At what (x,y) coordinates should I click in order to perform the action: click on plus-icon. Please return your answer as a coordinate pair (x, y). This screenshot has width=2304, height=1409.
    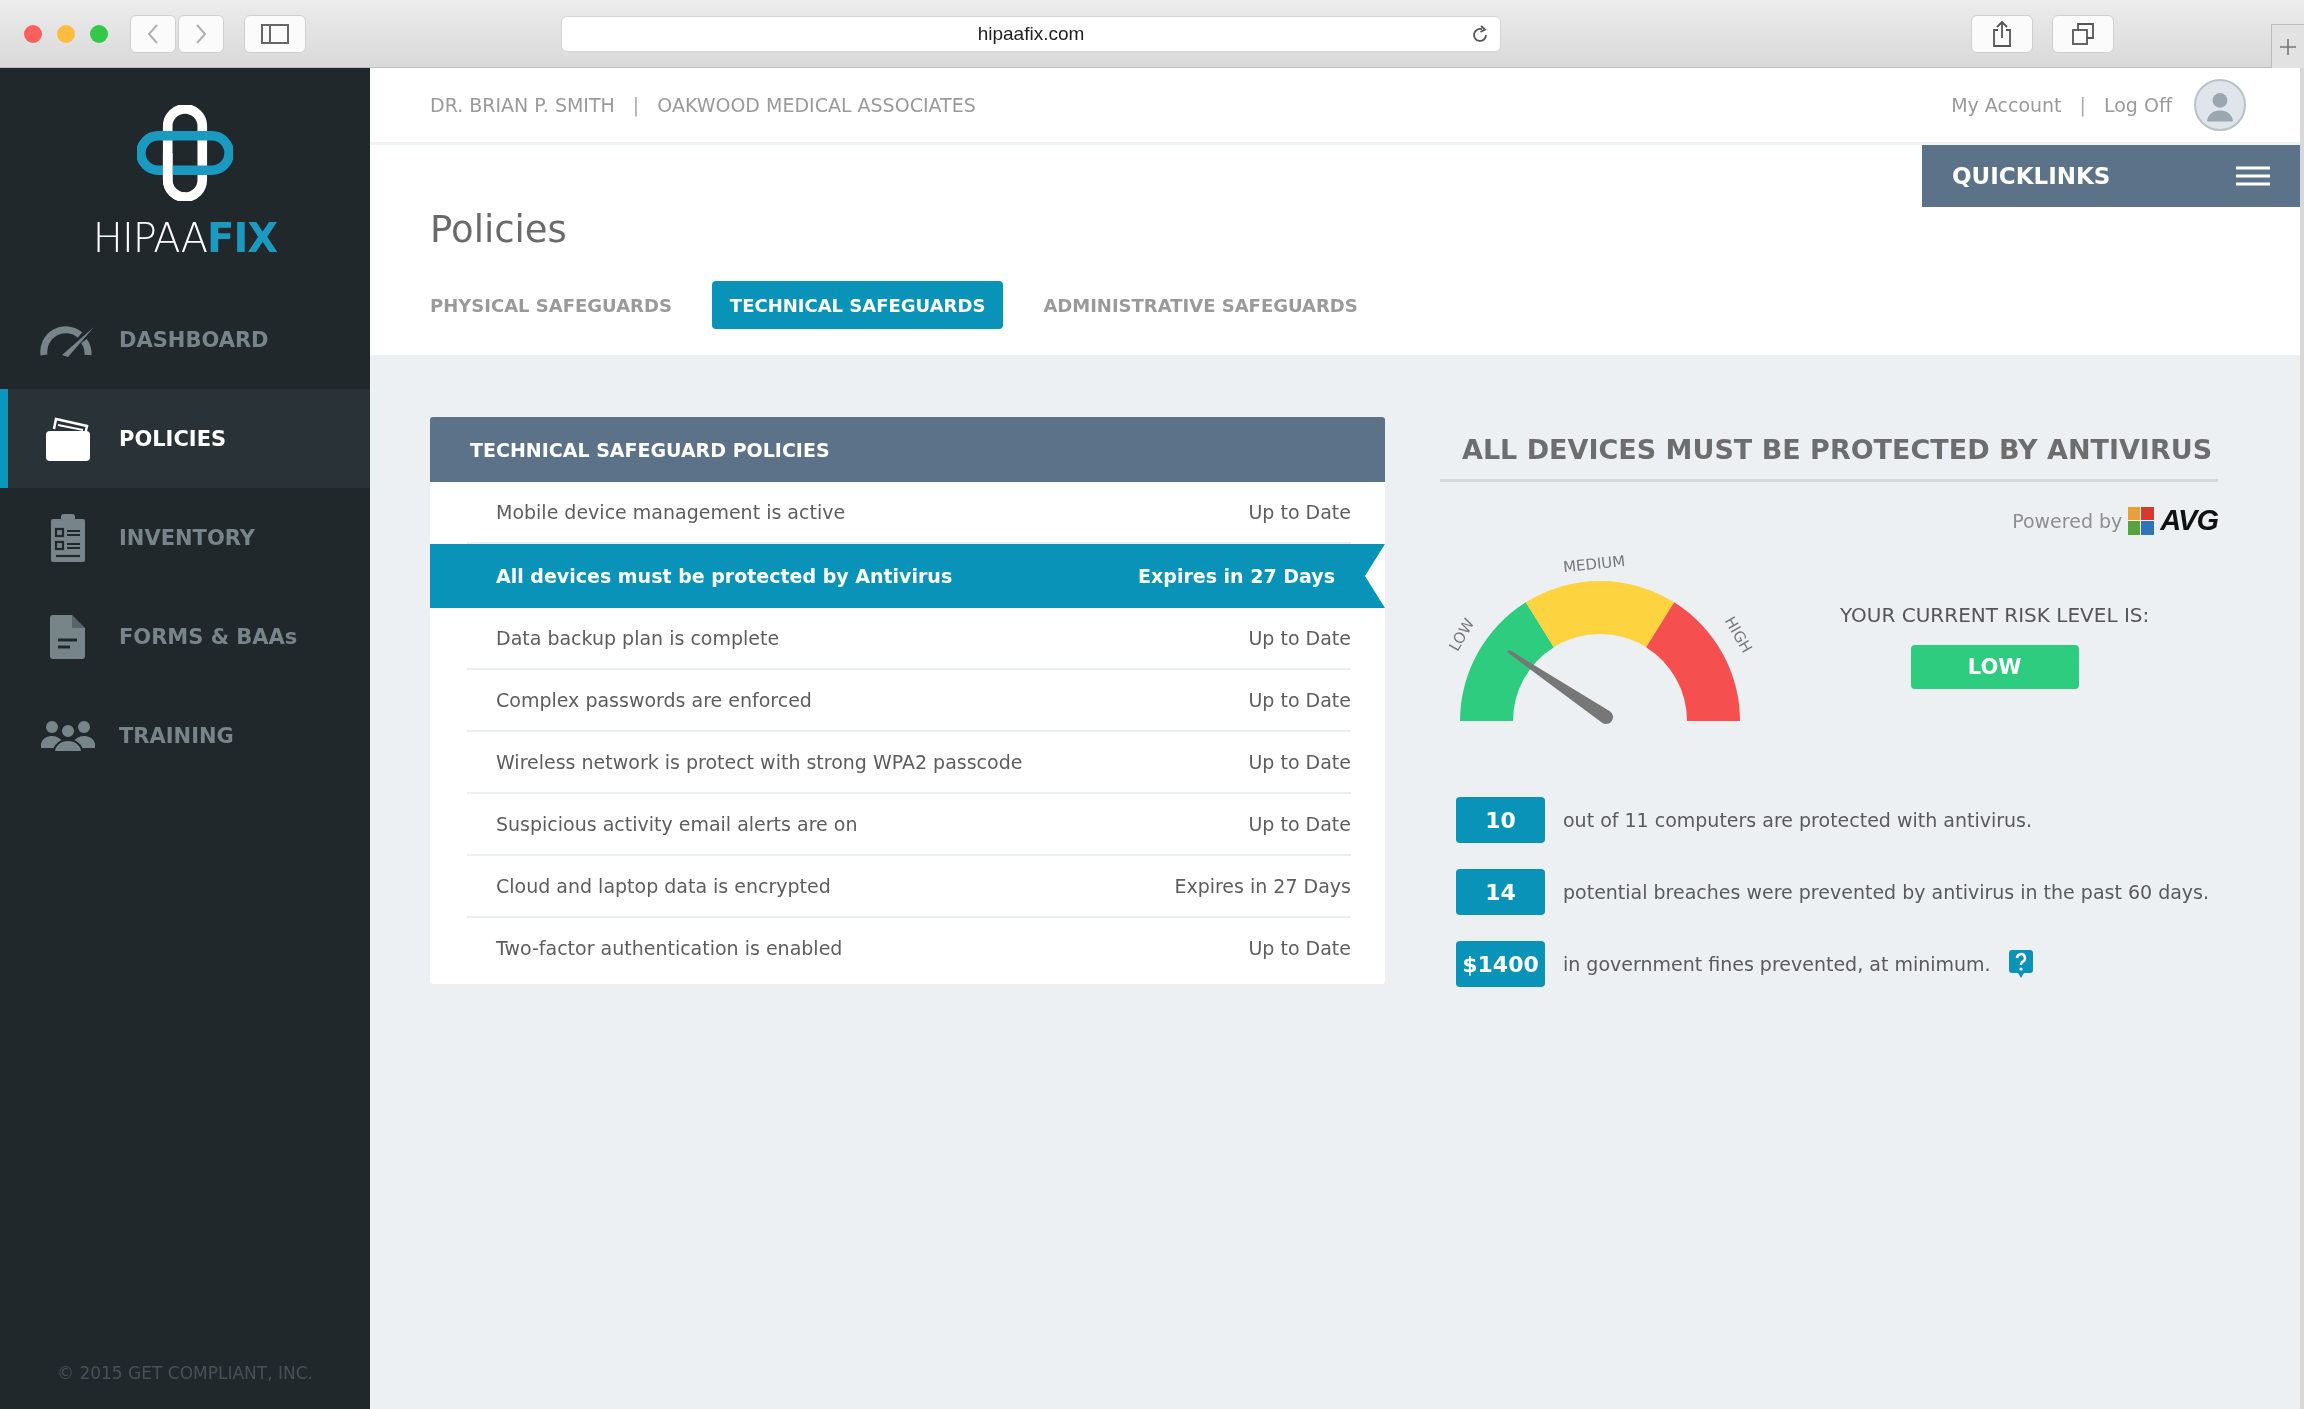
    Looking at the image, I should click on (2288, 47).